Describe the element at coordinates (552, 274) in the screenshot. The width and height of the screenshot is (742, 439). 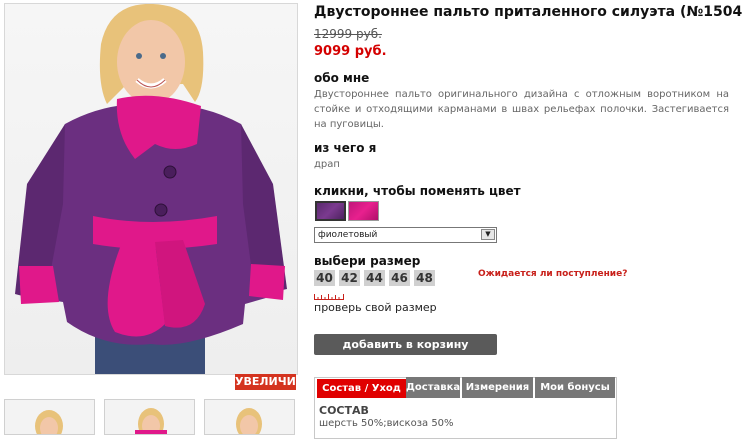
I see `expected-stock-link: Ожидается ли поступление?` at that location.